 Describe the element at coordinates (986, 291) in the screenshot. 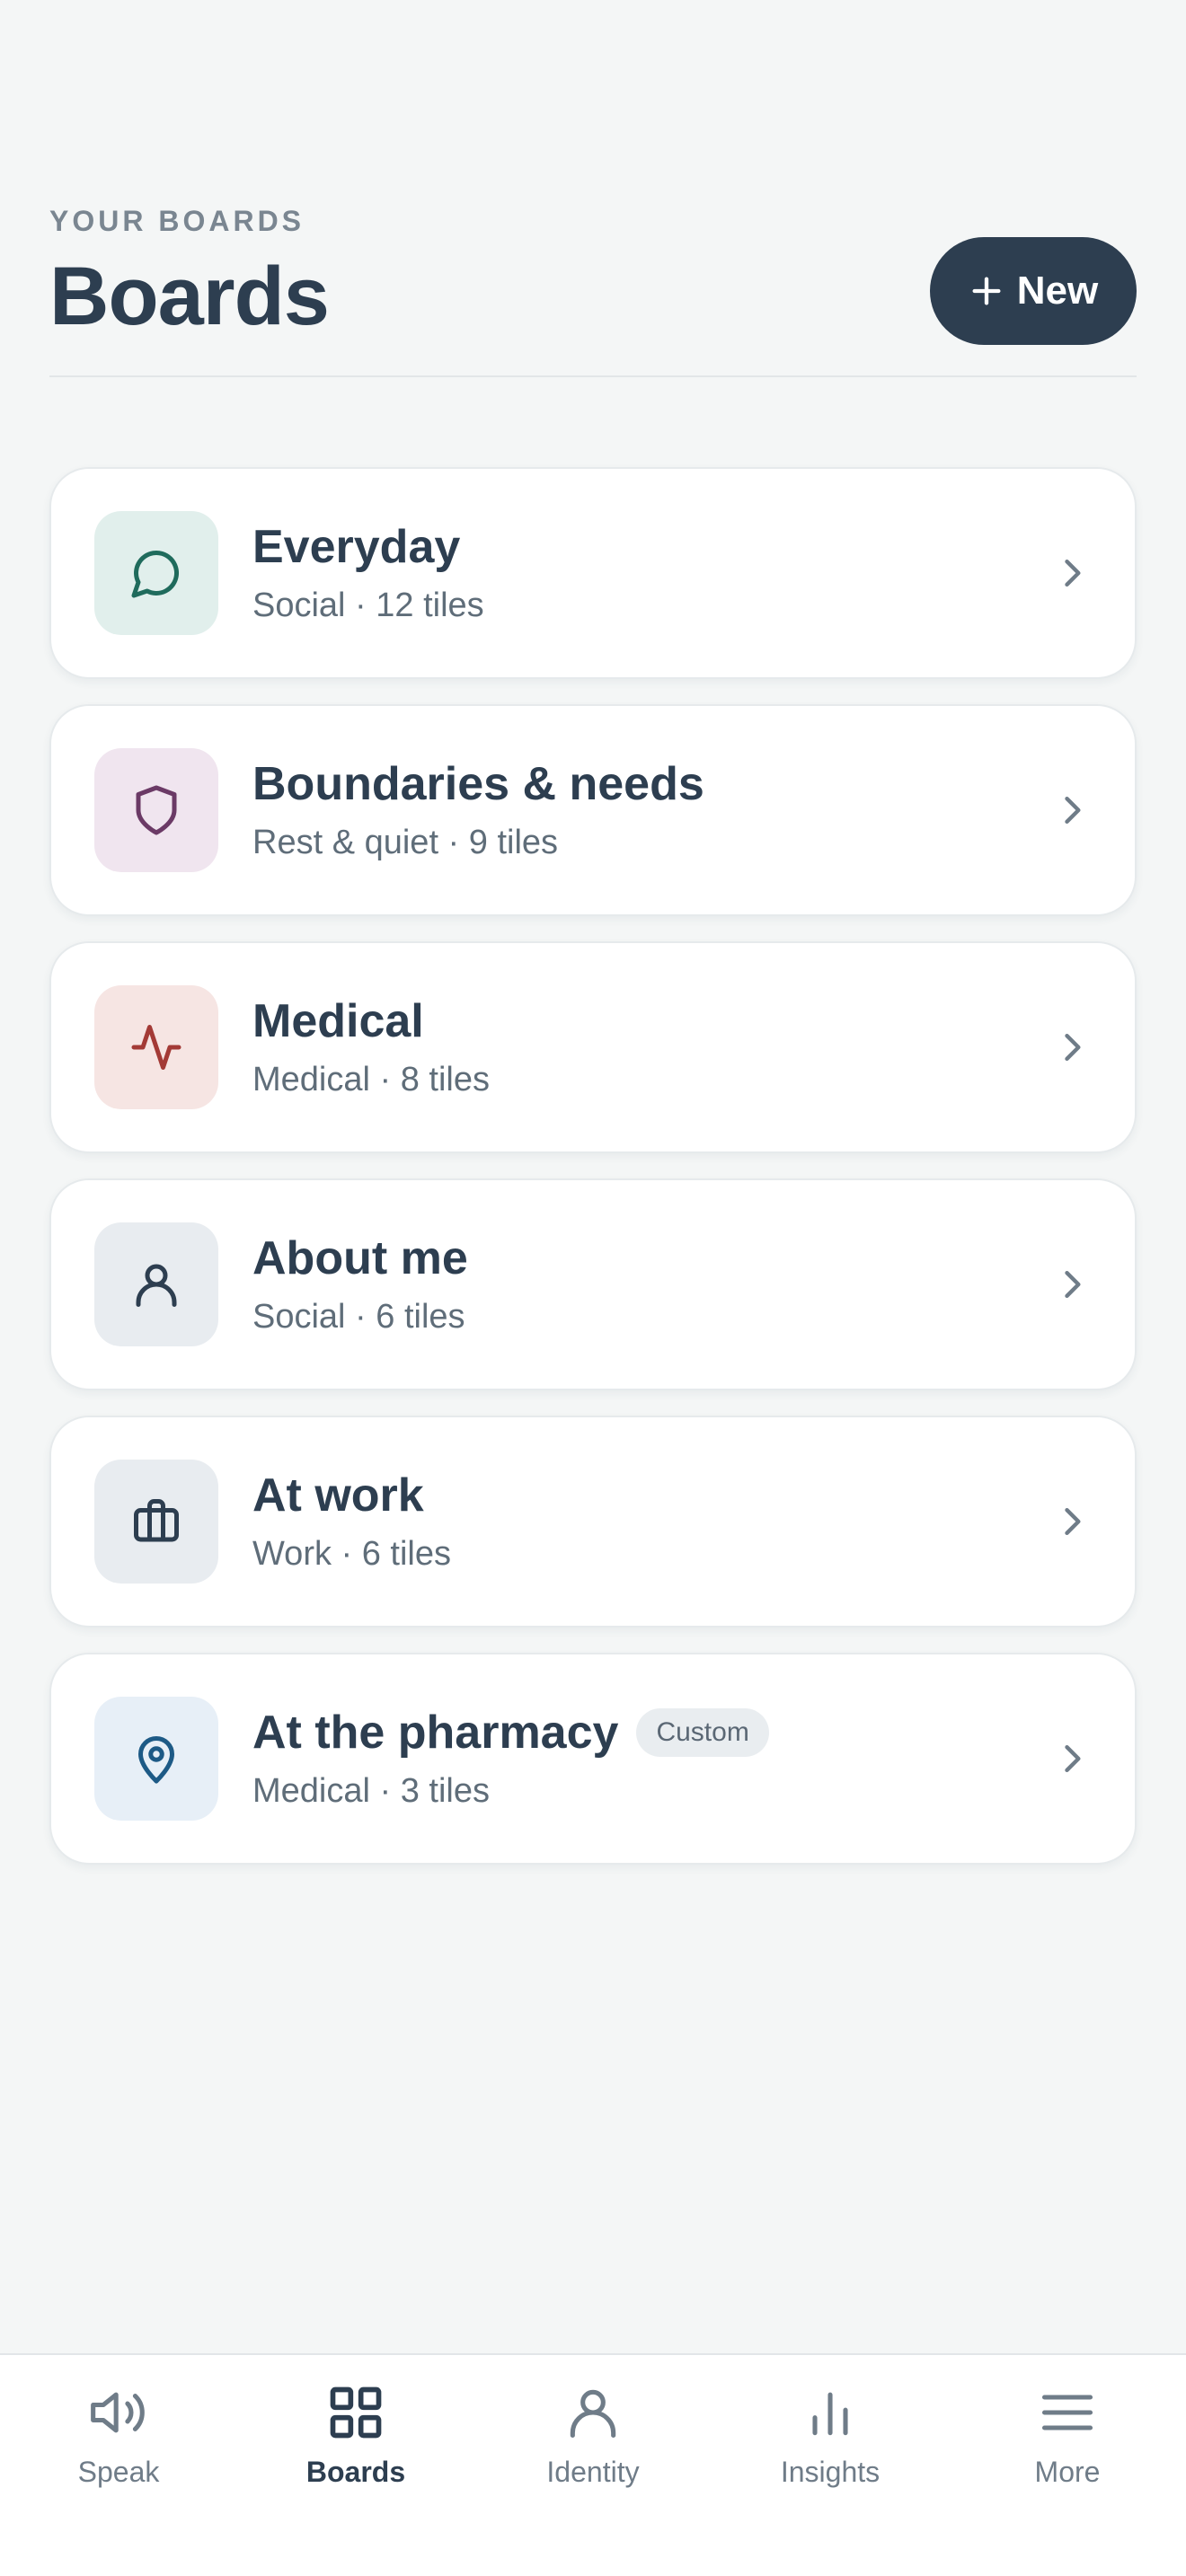

I see `plus-icon` at that location.